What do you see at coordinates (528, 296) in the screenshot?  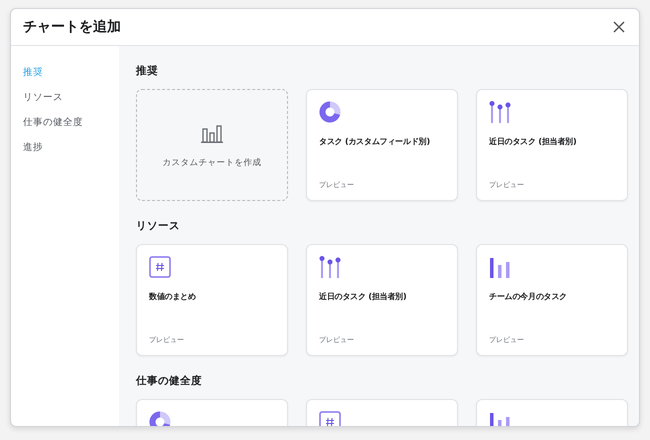 I see `card-title: チームの今月のタスク` at bounding box center [528, 296].